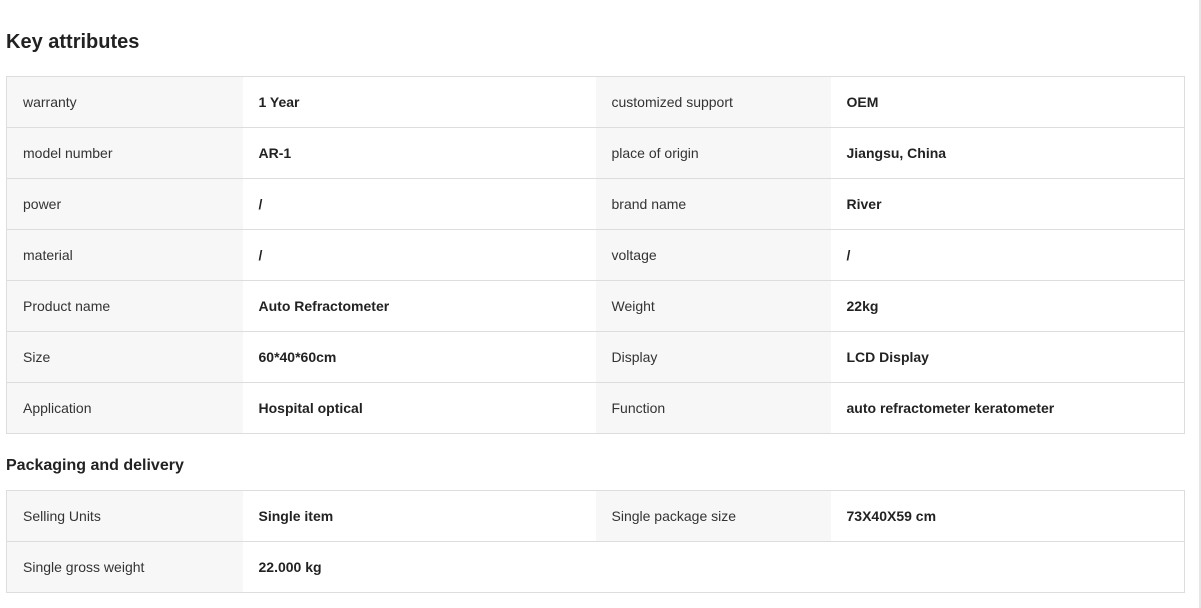 The height and width of the screenshot is (608, 1201). I want to click on attribute-value: auto refractometer keratometer, so click(1007, 408).